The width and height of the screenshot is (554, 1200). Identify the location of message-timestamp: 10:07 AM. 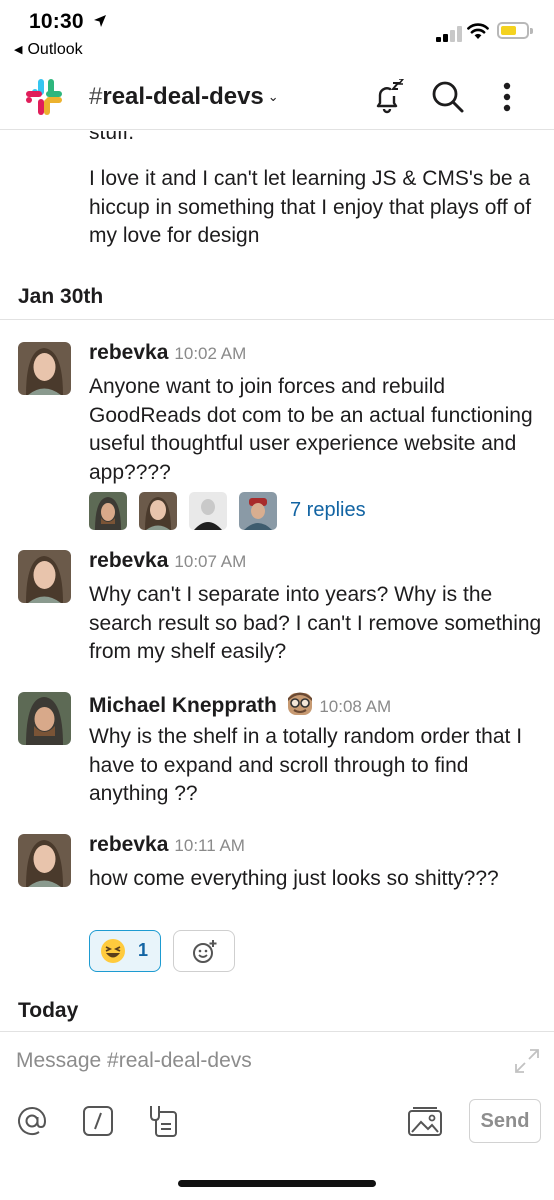
(210, 561).